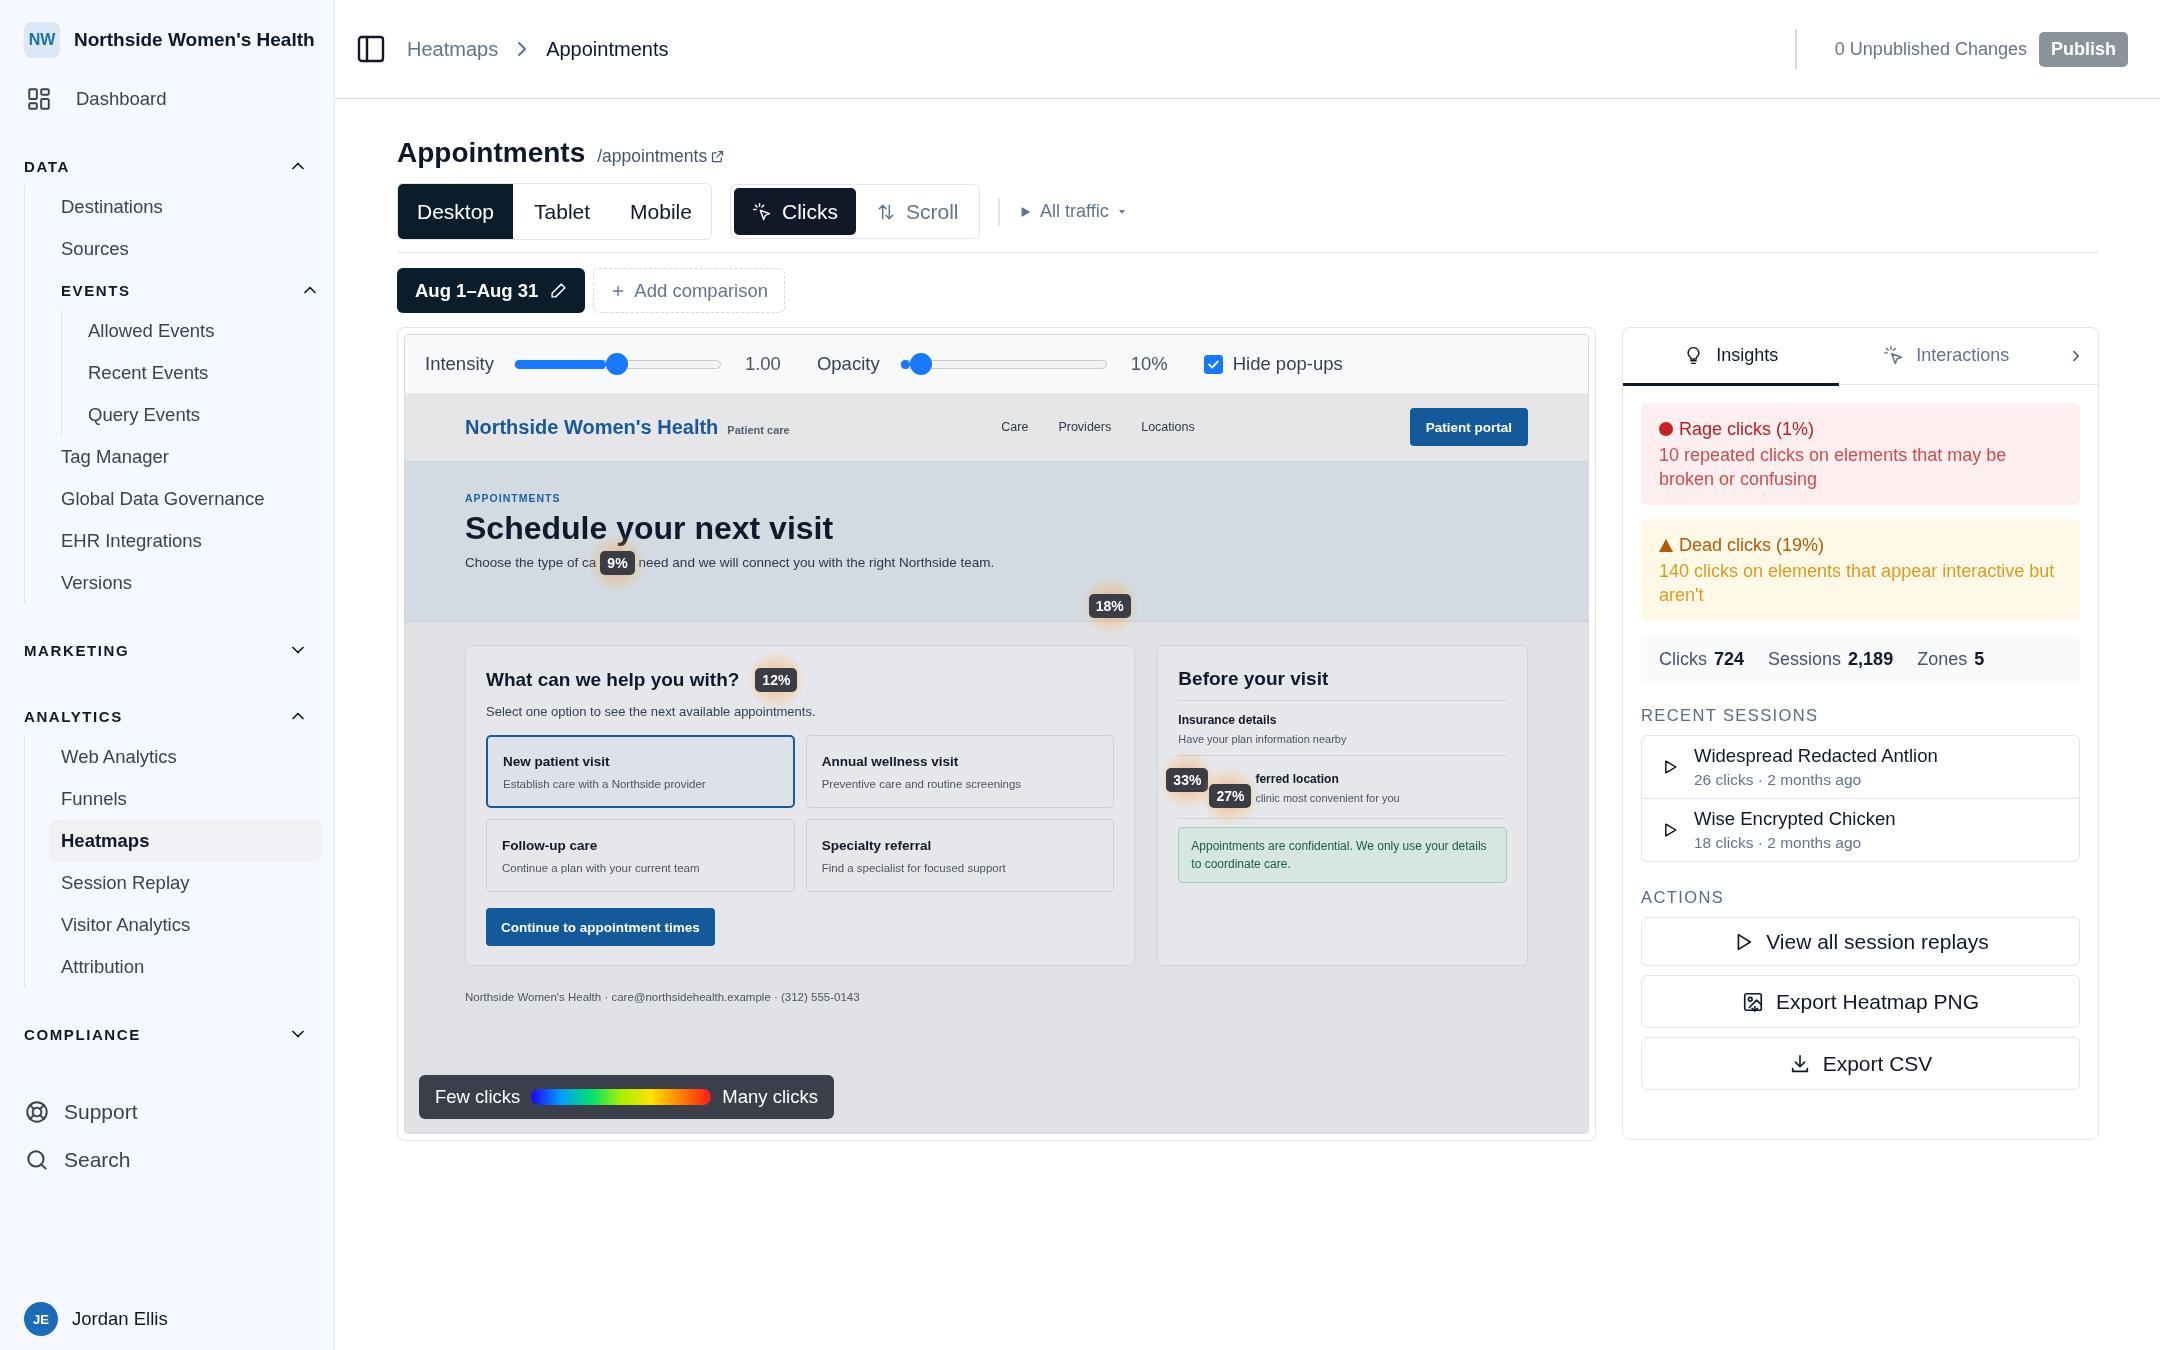  Describe the element at coordinates (1109, 606) in the screenshot. I see `click-percentage-badge: 18%` at that location.